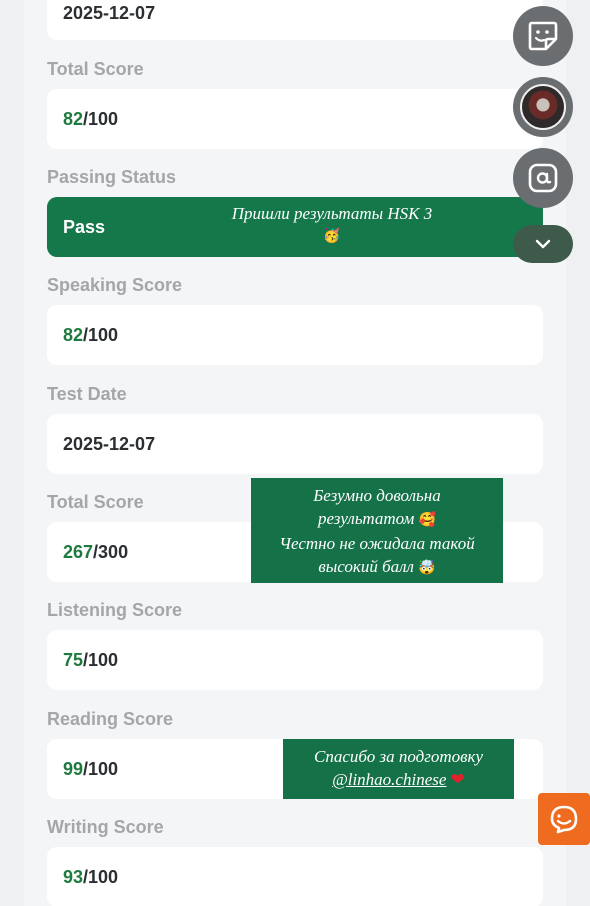 The width and height of the screenshot is (590, 906). Describe the element at coordinates (101, 768) in the screenshot. I see `reading-score-max: /100` at that location.